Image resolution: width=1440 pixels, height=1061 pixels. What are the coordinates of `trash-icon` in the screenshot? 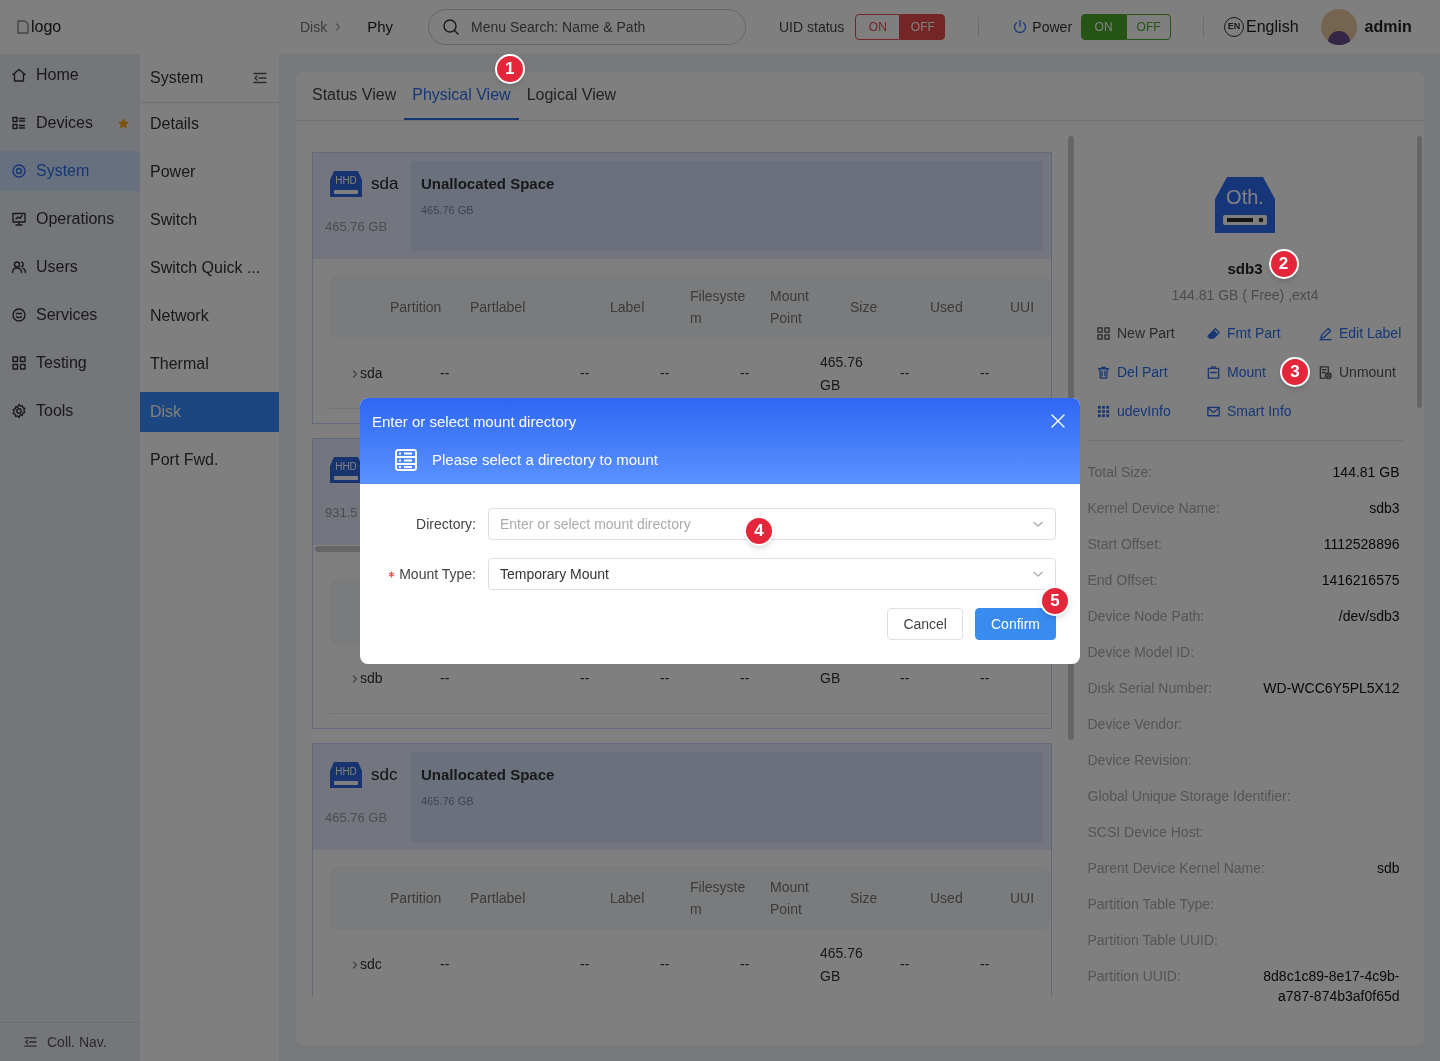 It's located at (1103, 372).